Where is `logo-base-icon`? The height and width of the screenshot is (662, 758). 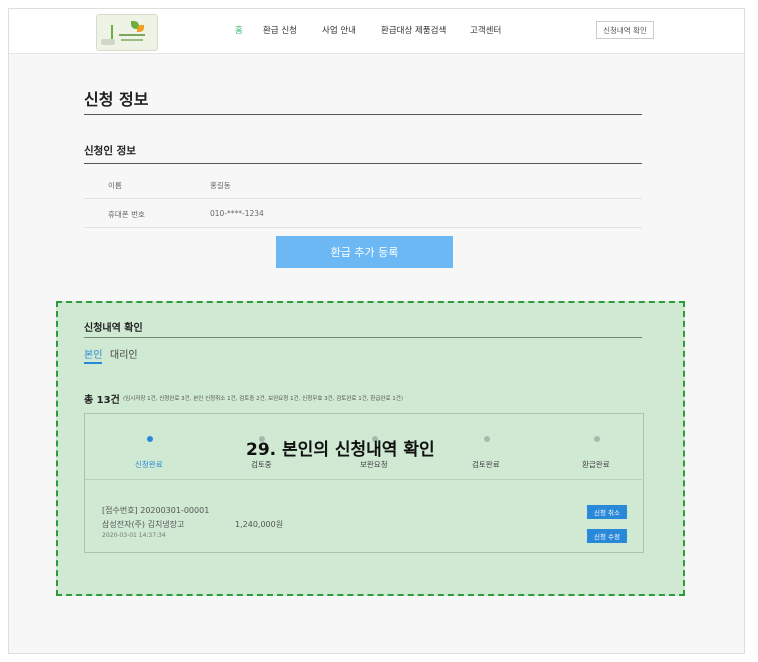
logo-base-icon is located at coordinates (108, 42).